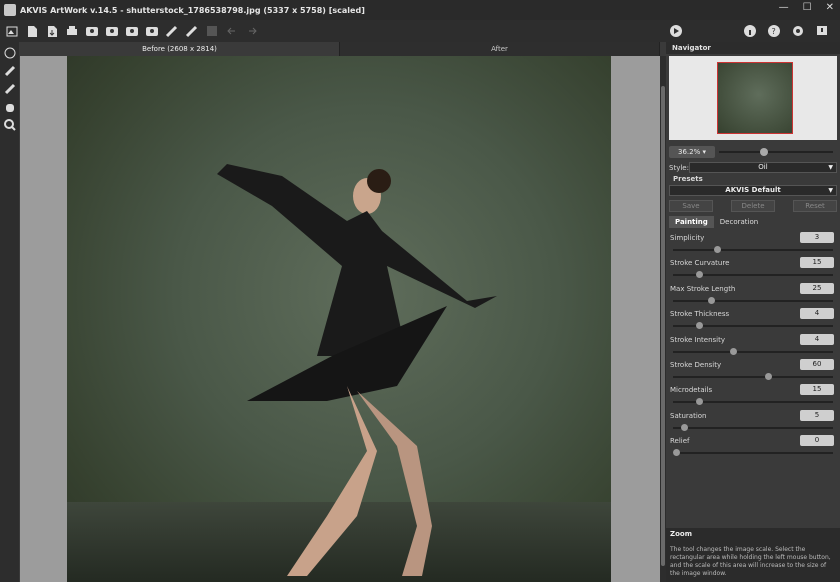  What do you see at coordinates (192, 31) in the screenshot?
I see `brush-settings-2-icon` at bounding box center [192, 31].